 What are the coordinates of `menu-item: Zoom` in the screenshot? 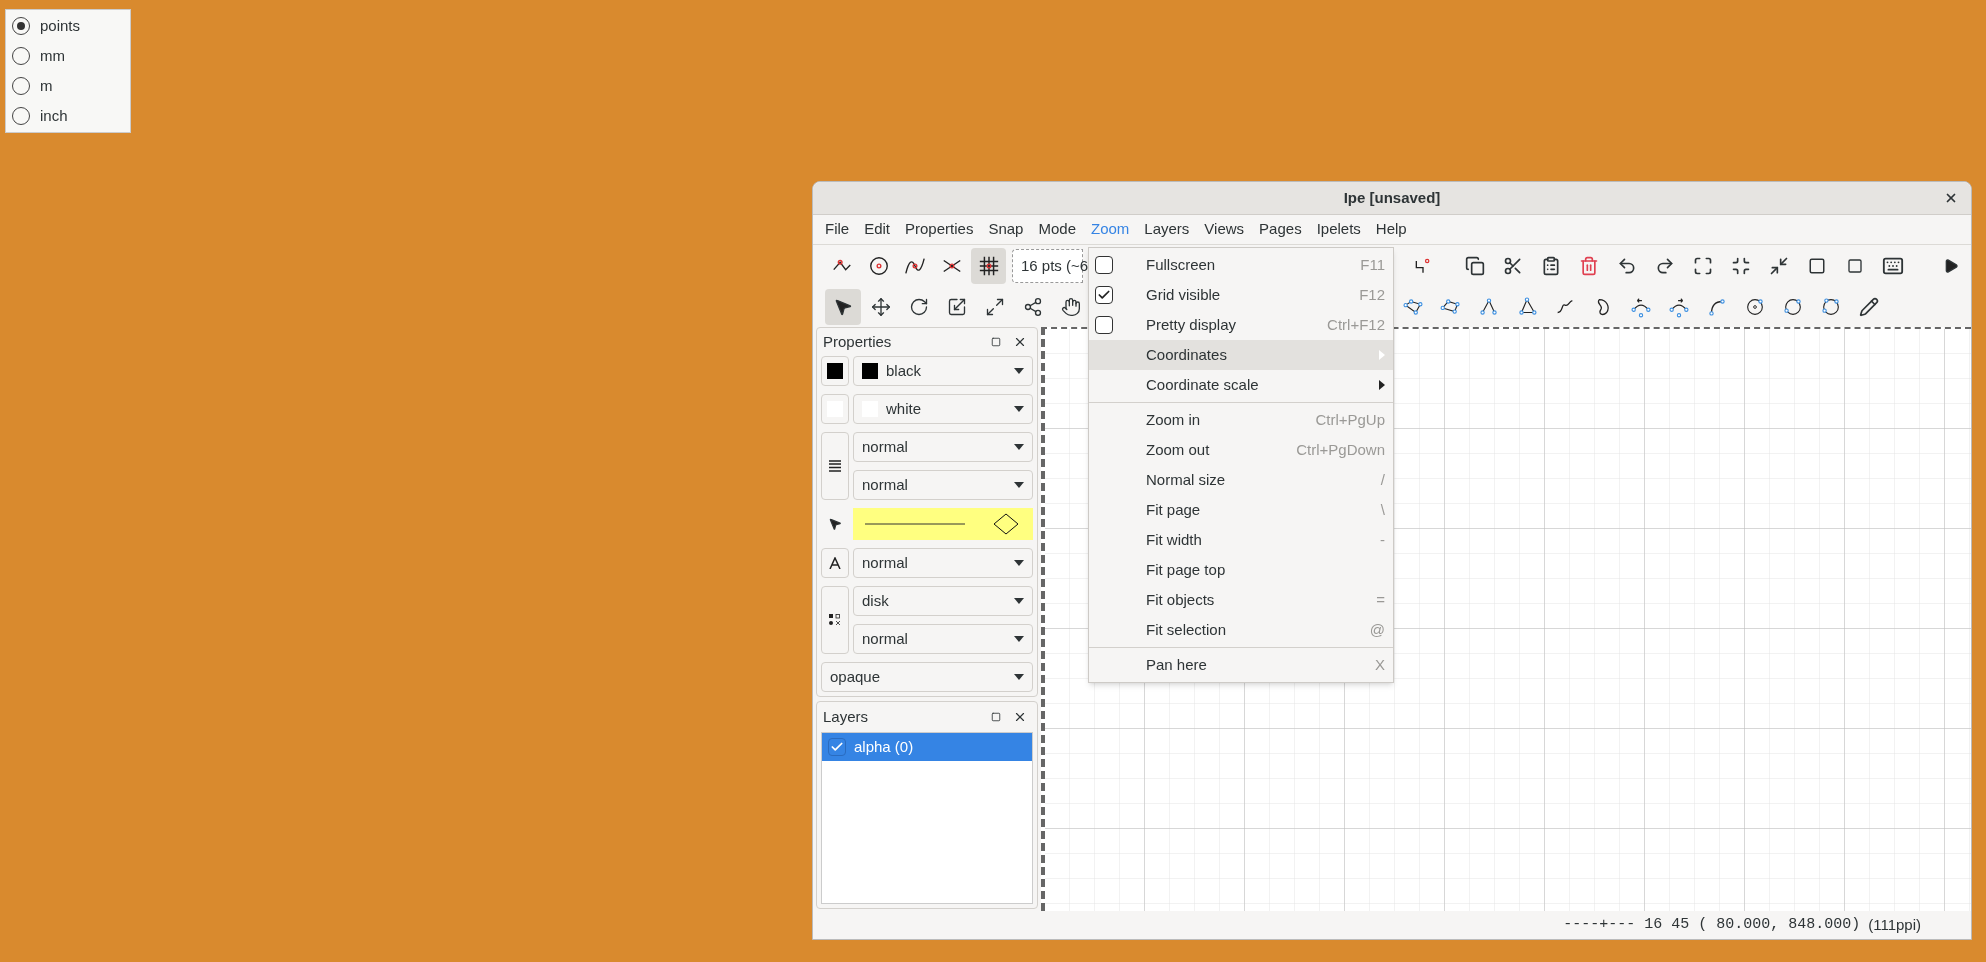 It's located at (1110, 229).